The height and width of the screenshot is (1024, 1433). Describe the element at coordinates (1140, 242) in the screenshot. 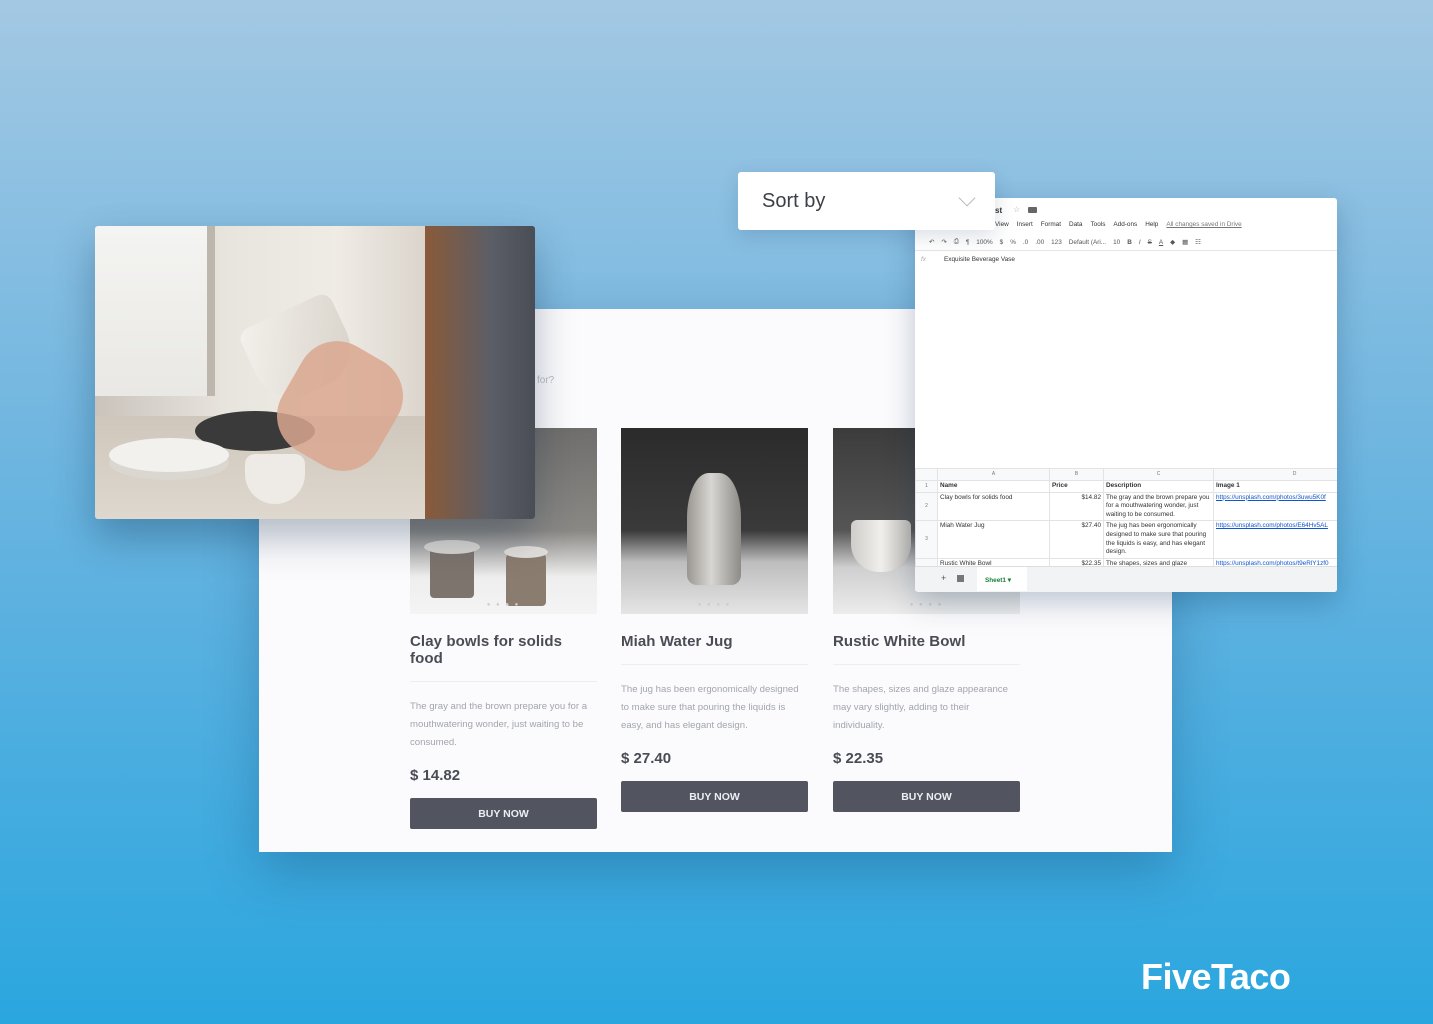

I see `italic-button: I` at that location.